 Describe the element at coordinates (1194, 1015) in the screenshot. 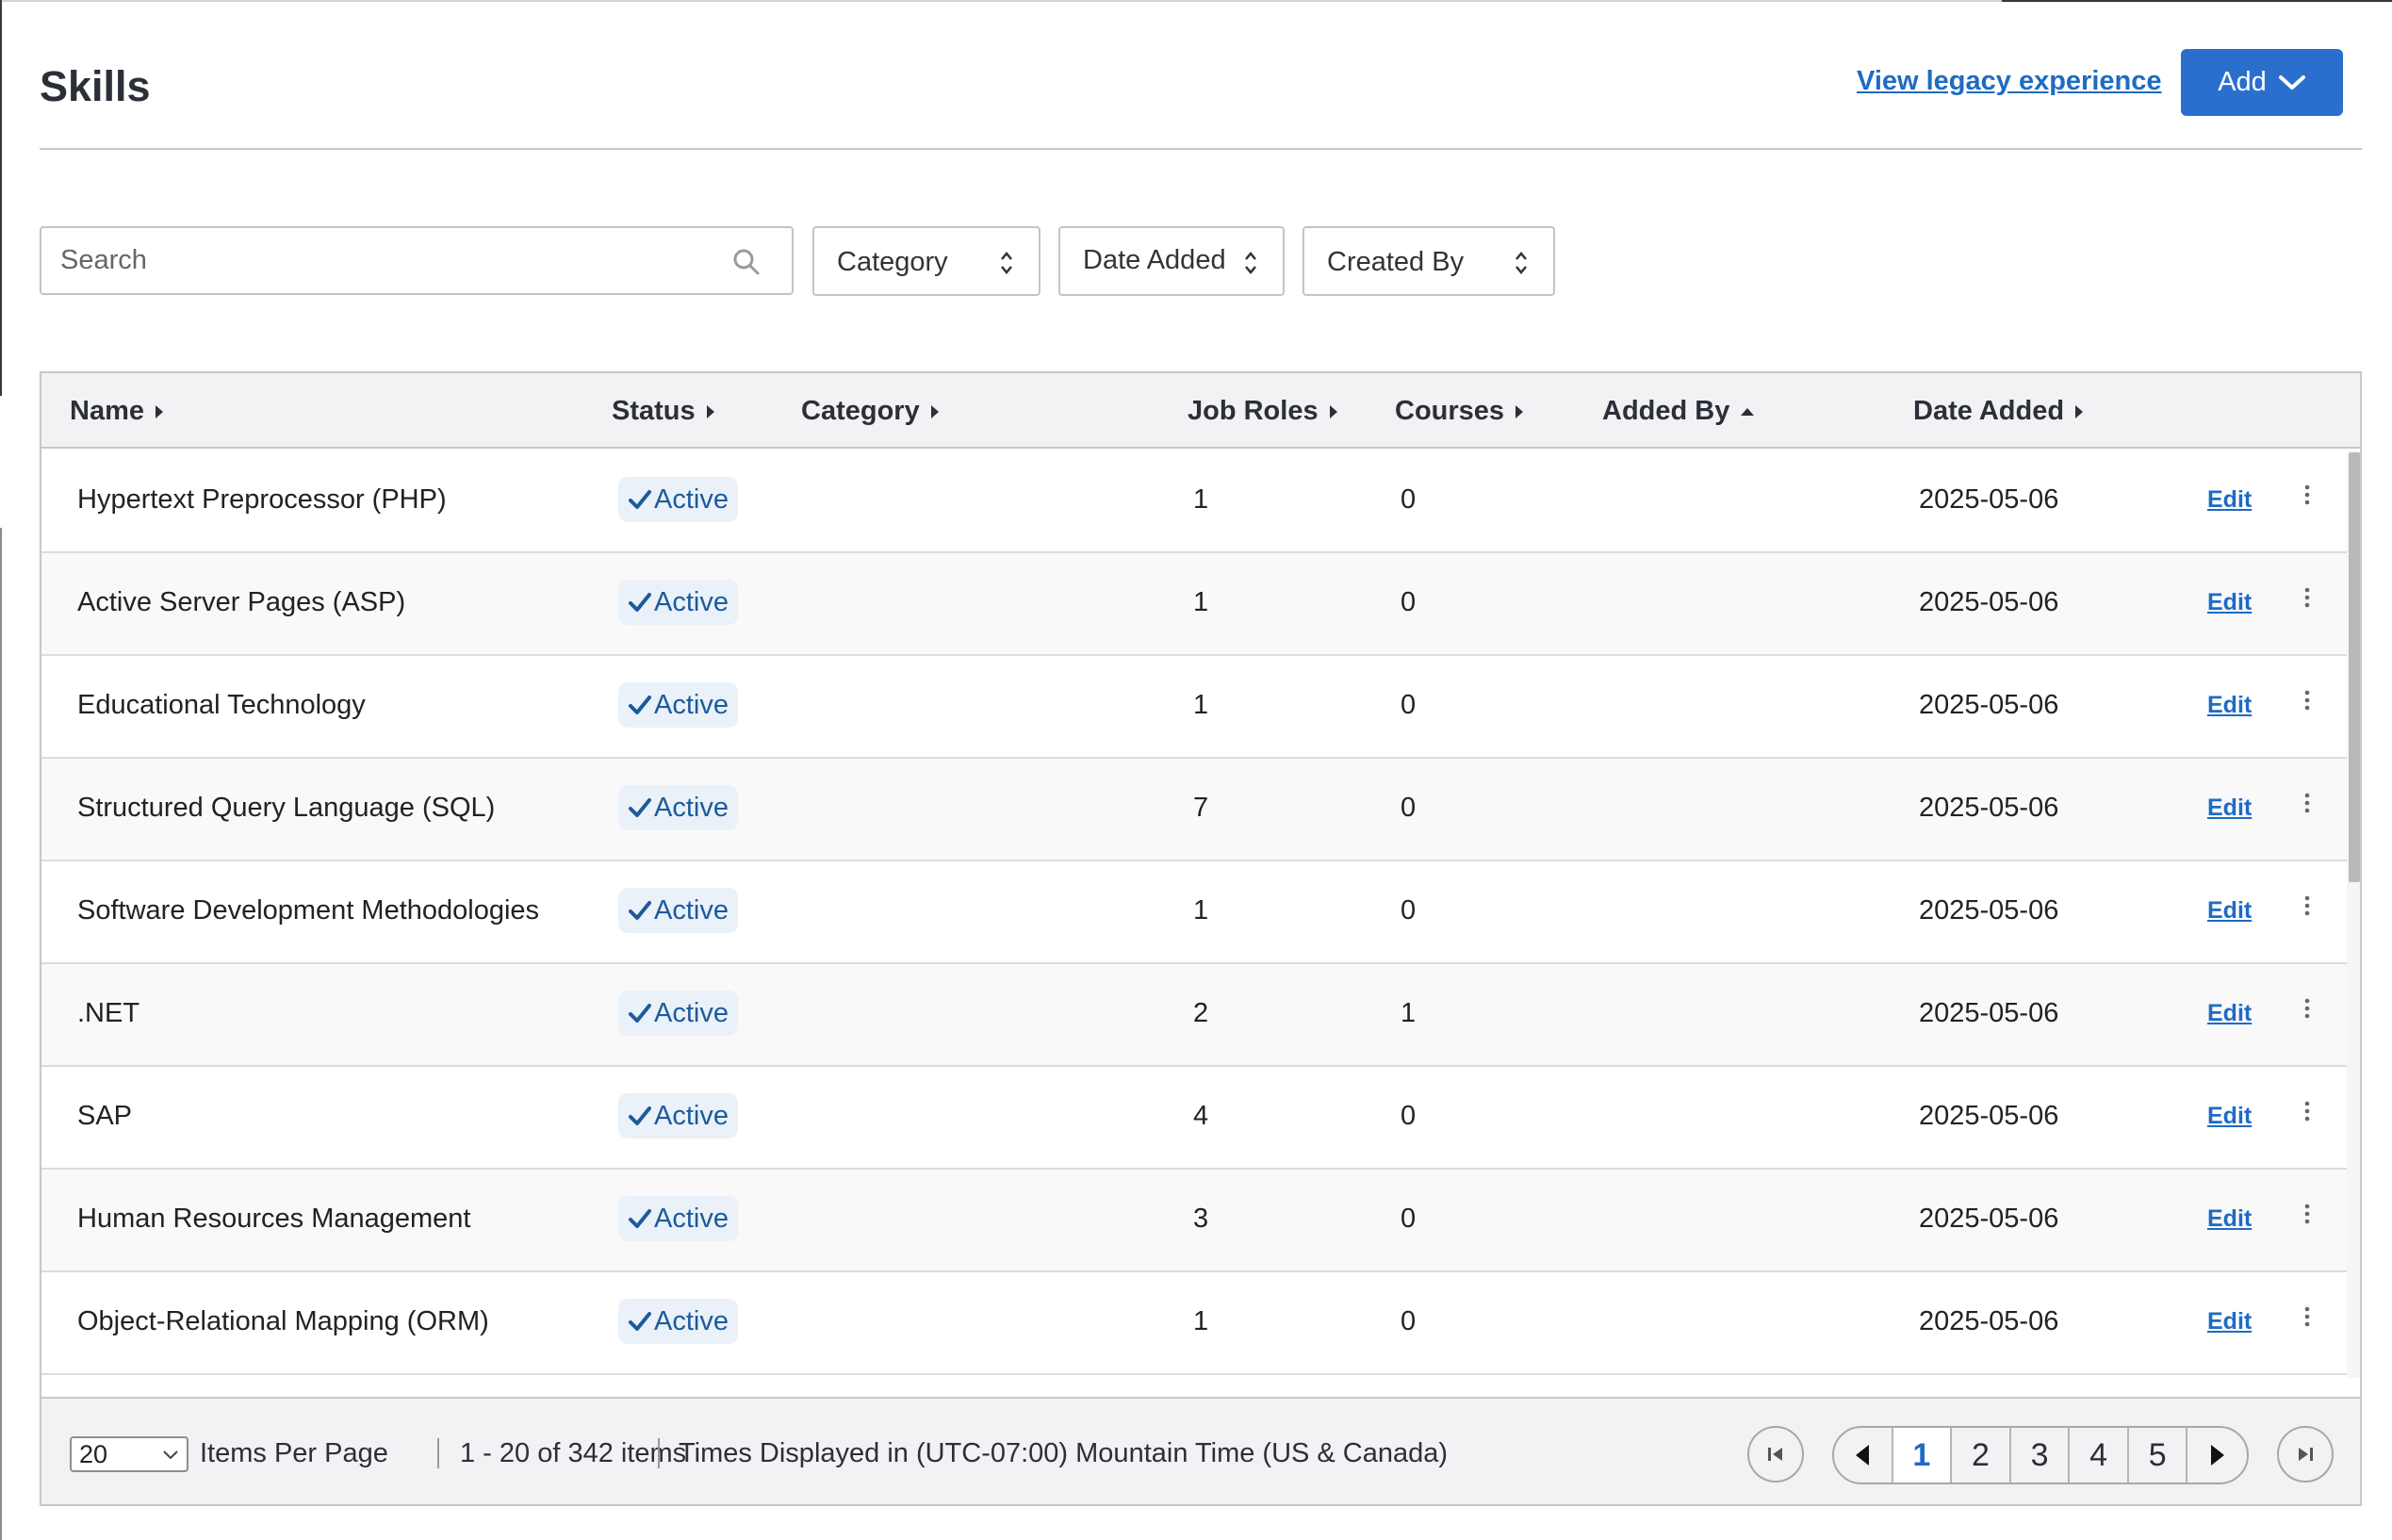

I see `table-row: .NET Active 2 1 2025-05-06 Edit` at that location.